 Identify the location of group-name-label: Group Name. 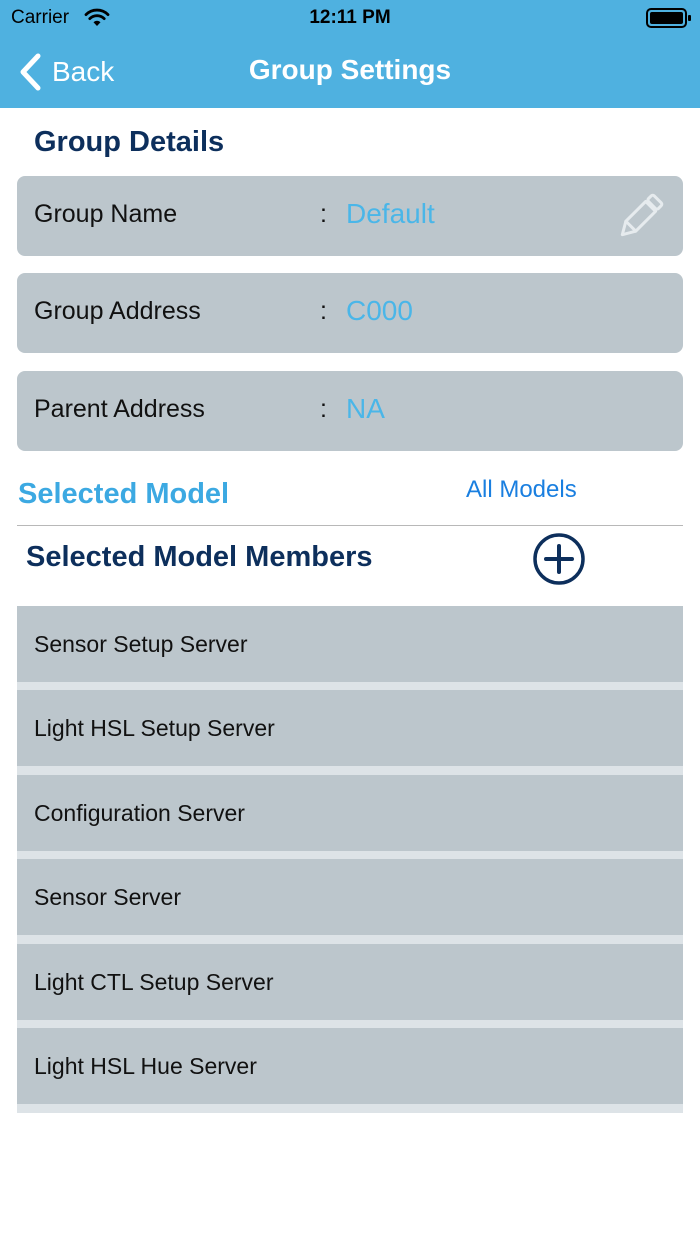
(106, 214).